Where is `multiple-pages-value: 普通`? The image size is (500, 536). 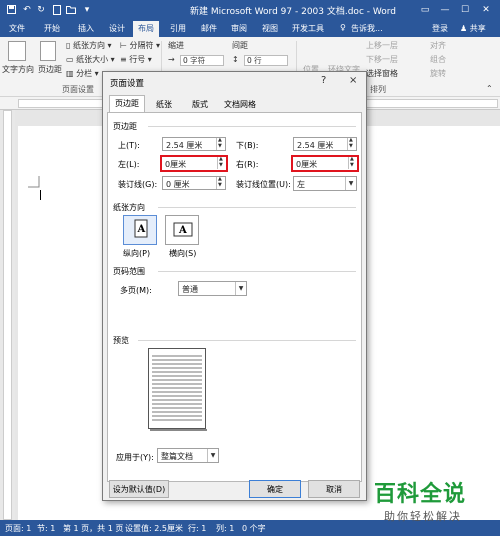 multiple-pages-value: 普通 is located at coordinates (190, 289).